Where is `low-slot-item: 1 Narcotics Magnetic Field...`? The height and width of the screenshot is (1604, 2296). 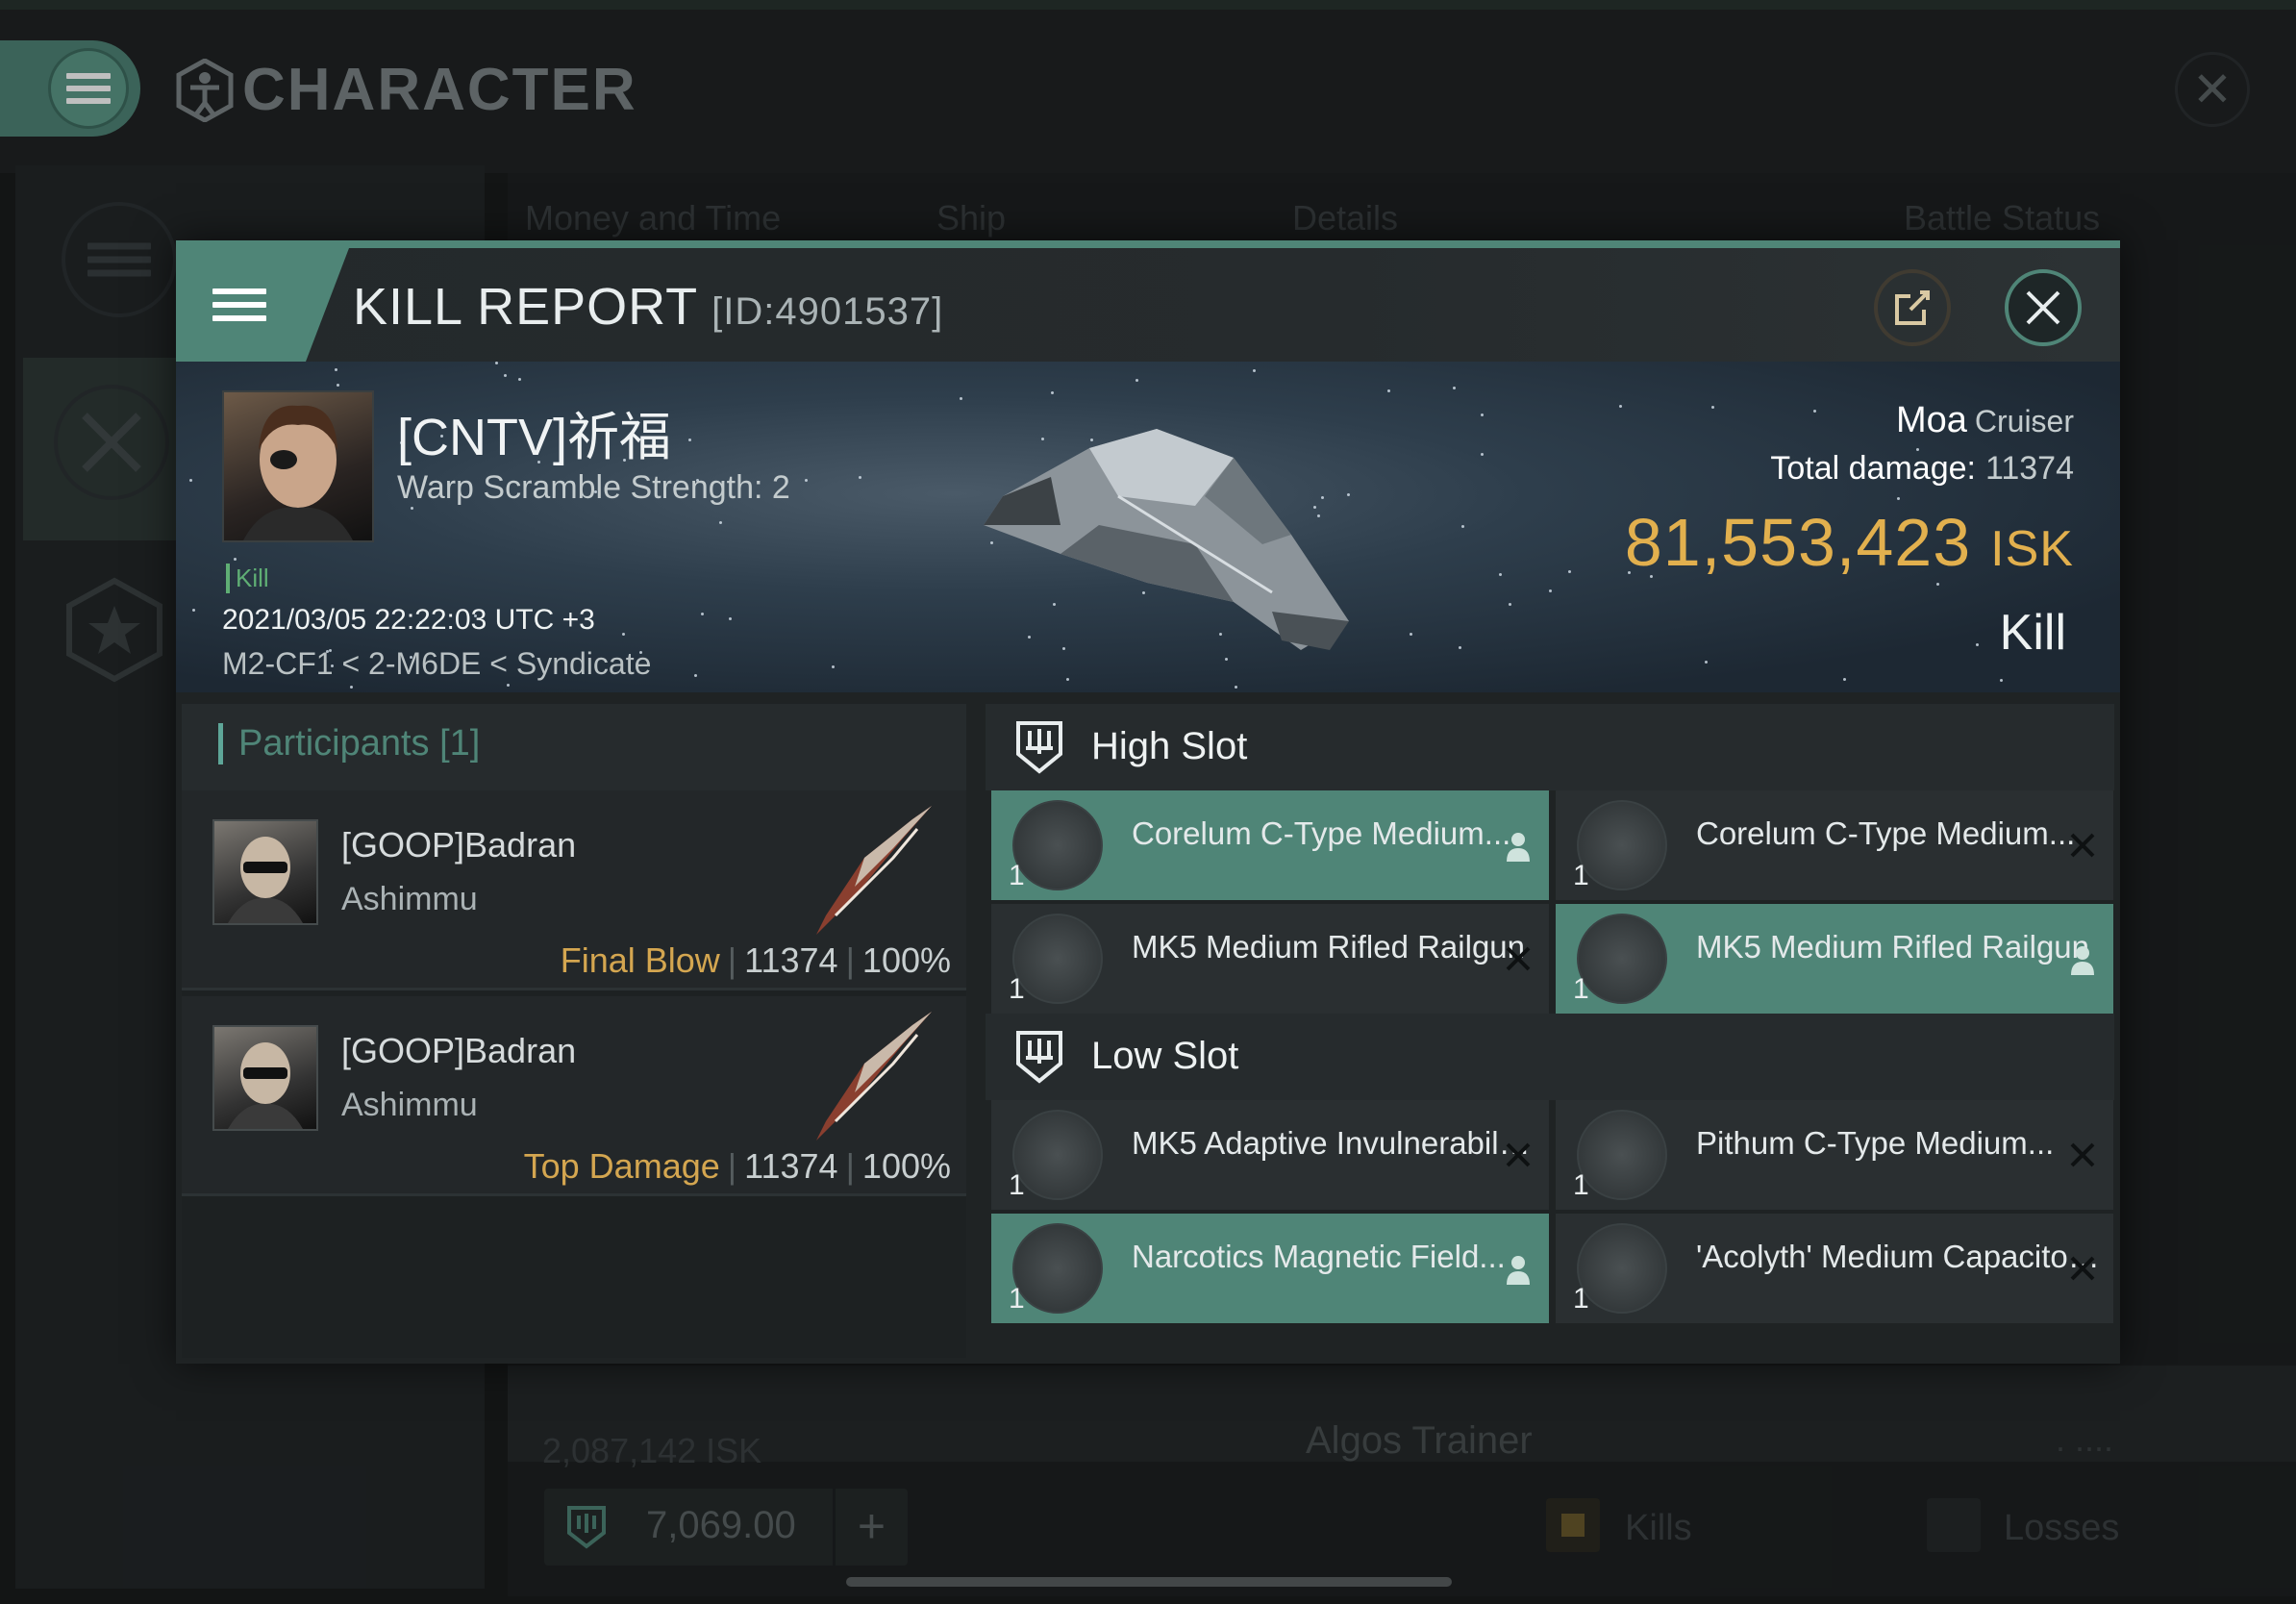
low-slot-item: 1 Narcotics Magnetic Field... is located at coordinates (1270, 1268).